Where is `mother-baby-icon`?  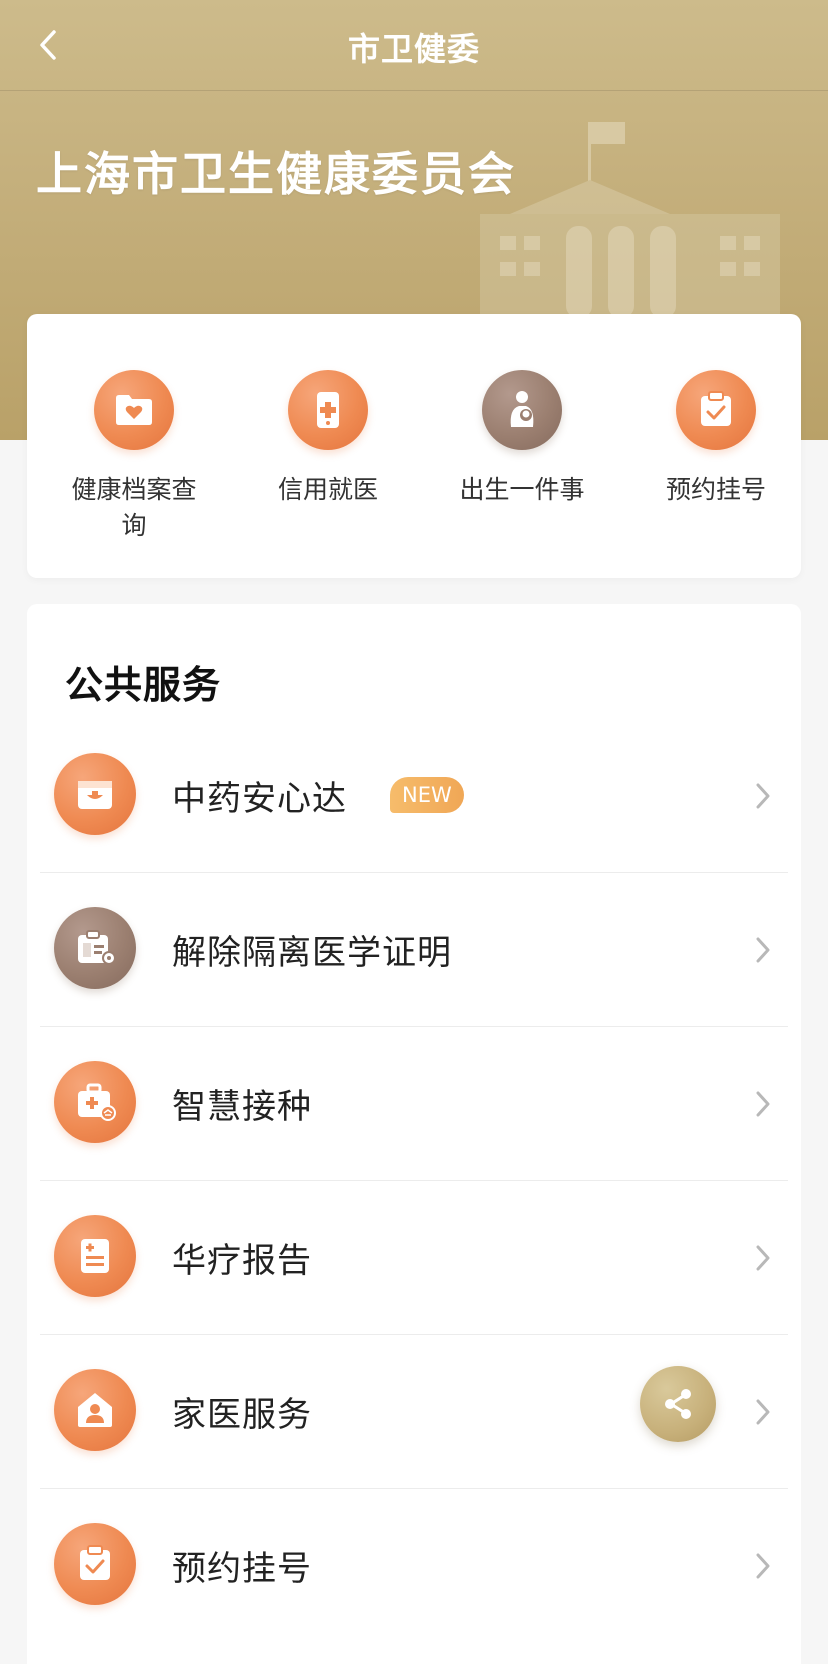
mother-baby-icon is located at coordinates (522, 410).